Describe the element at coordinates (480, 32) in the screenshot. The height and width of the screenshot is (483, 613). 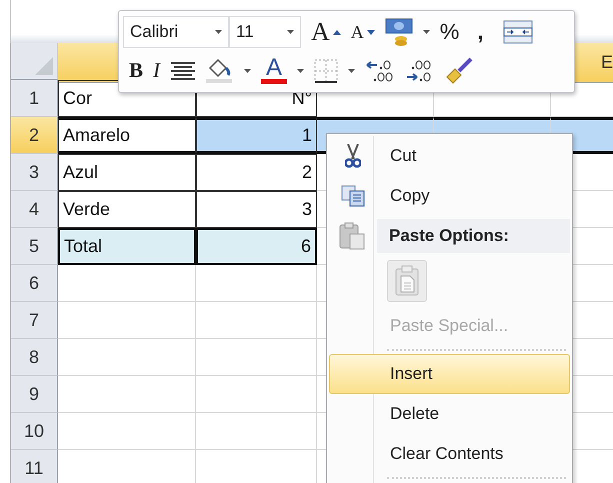
I see `comma-button: ,` at that location.